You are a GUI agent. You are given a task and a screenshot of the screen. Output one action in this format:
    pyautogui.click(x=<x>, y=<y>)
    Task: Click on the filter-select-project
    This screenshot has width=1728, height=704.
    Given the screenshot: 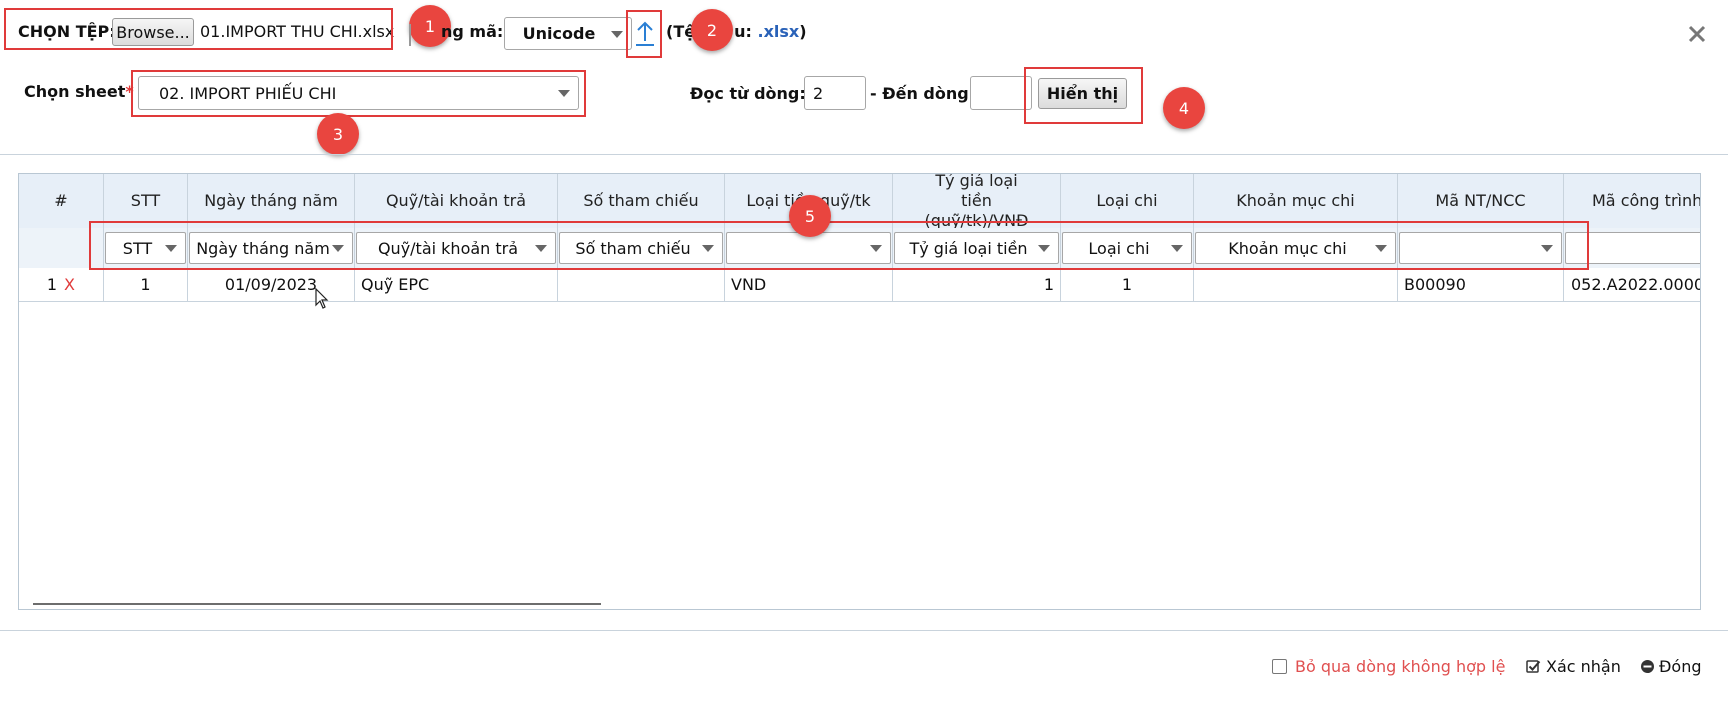 What is the action you would take?
    pyautogui.click(x=1632, y=248)
    